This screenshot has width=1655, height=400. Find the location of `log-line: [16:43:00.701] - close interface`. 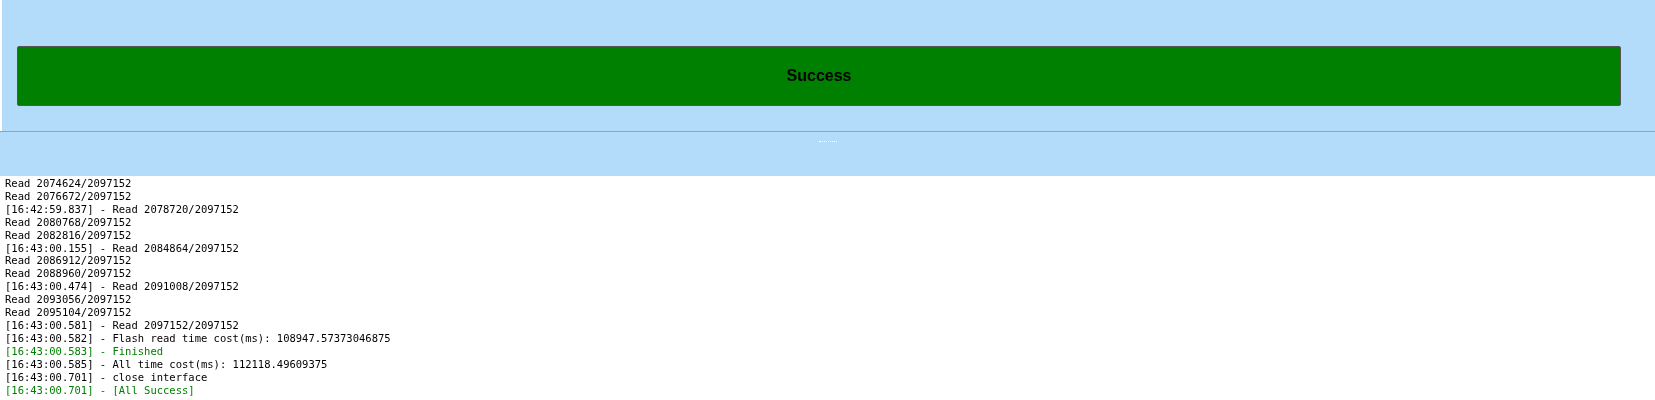

log-line: [16:43:00.701] - close interface is located at coordinates (106, 377).